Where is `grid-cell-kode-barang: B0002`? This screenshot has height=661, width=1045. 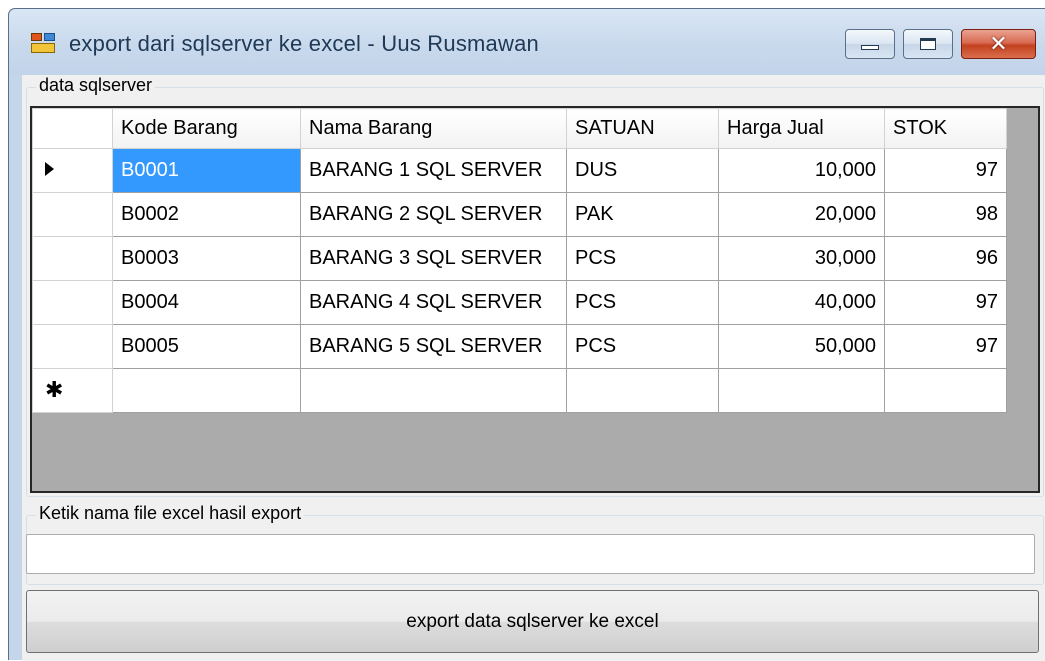
grid-cell-kode-barang: B0002 is located at coordinates (206, 214).